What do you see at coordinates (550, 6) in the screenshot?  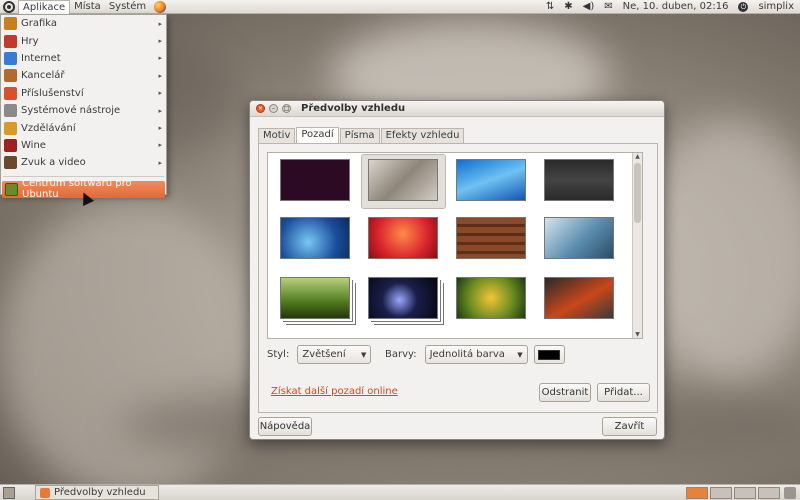 I see `network-icon: ⇅` at bounding box center [550, 6].